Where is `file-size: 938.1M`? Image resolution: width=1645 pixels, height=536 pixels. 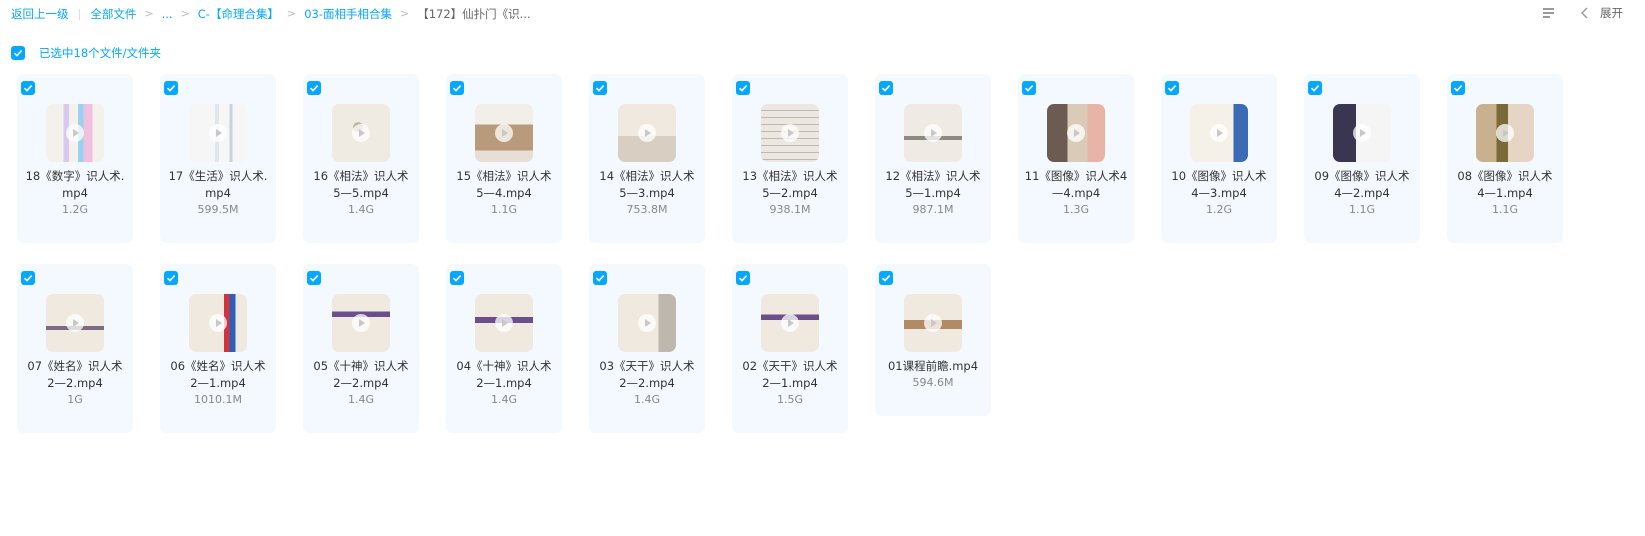
file-size: 938.1M is located at coordinates (790, 209).